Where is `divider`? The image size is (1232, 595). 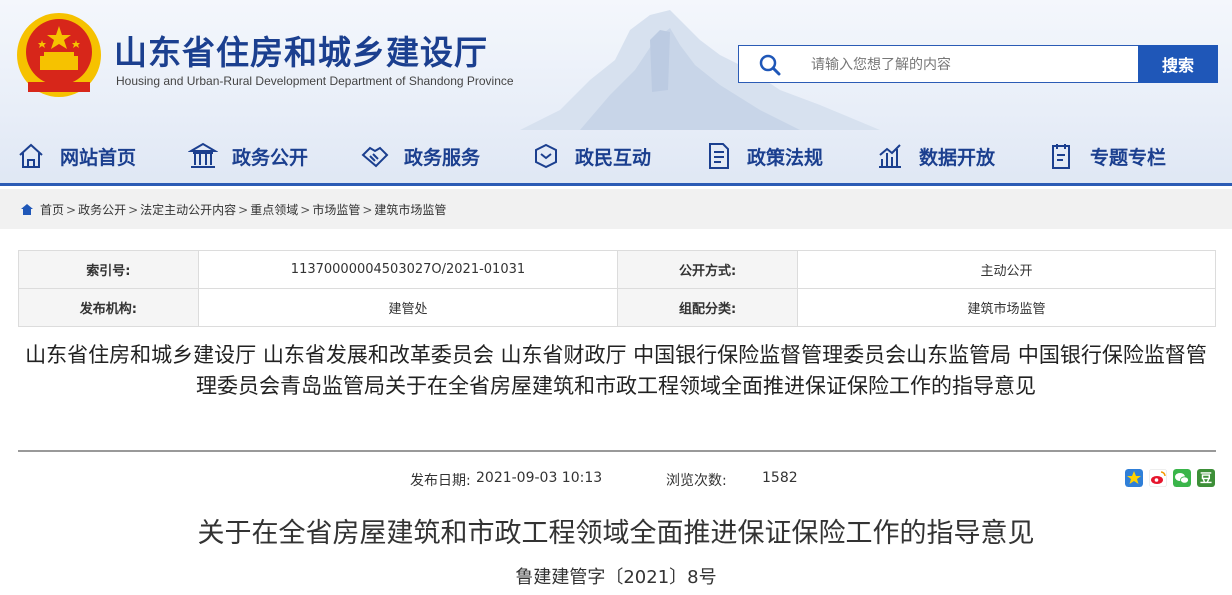 divider is located at coordinates (617, 451).